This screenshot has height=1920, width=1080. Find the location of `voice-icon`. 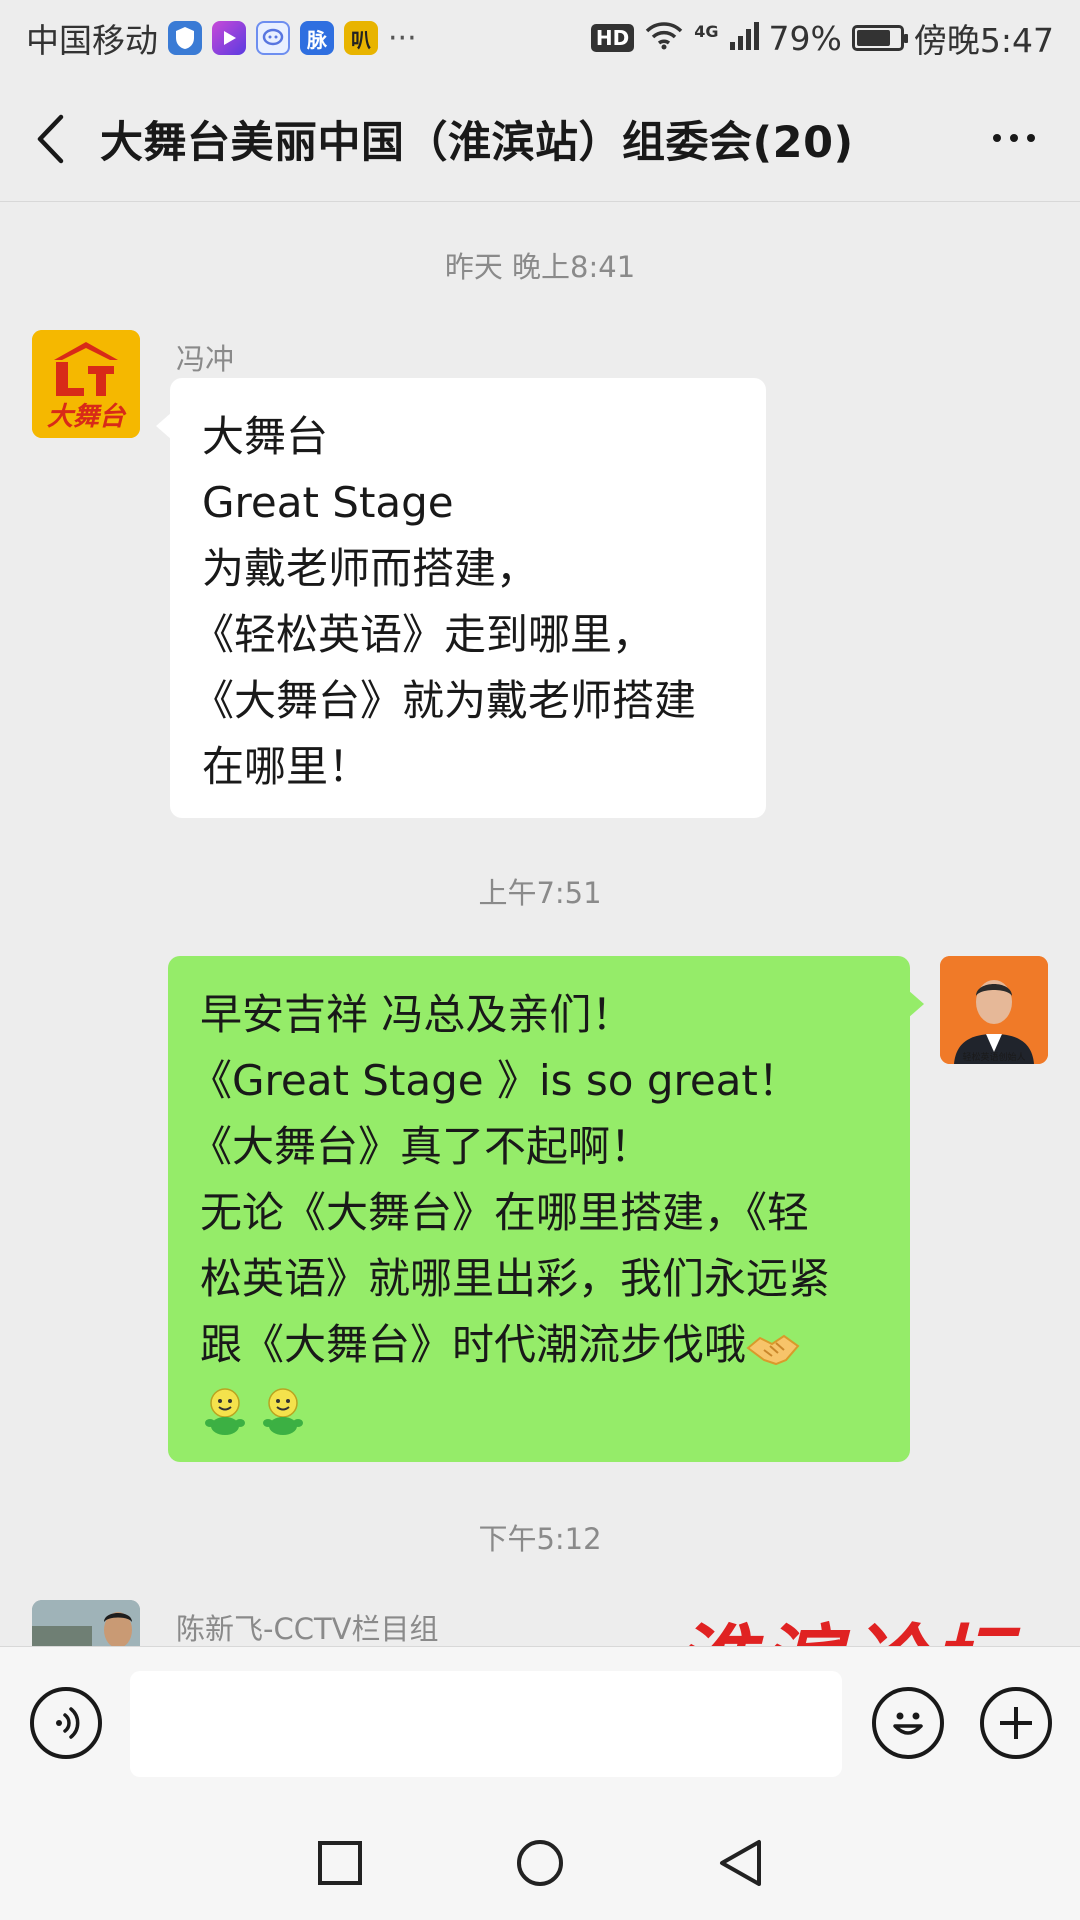

voice-icon is located at coordinates (68, 1723).